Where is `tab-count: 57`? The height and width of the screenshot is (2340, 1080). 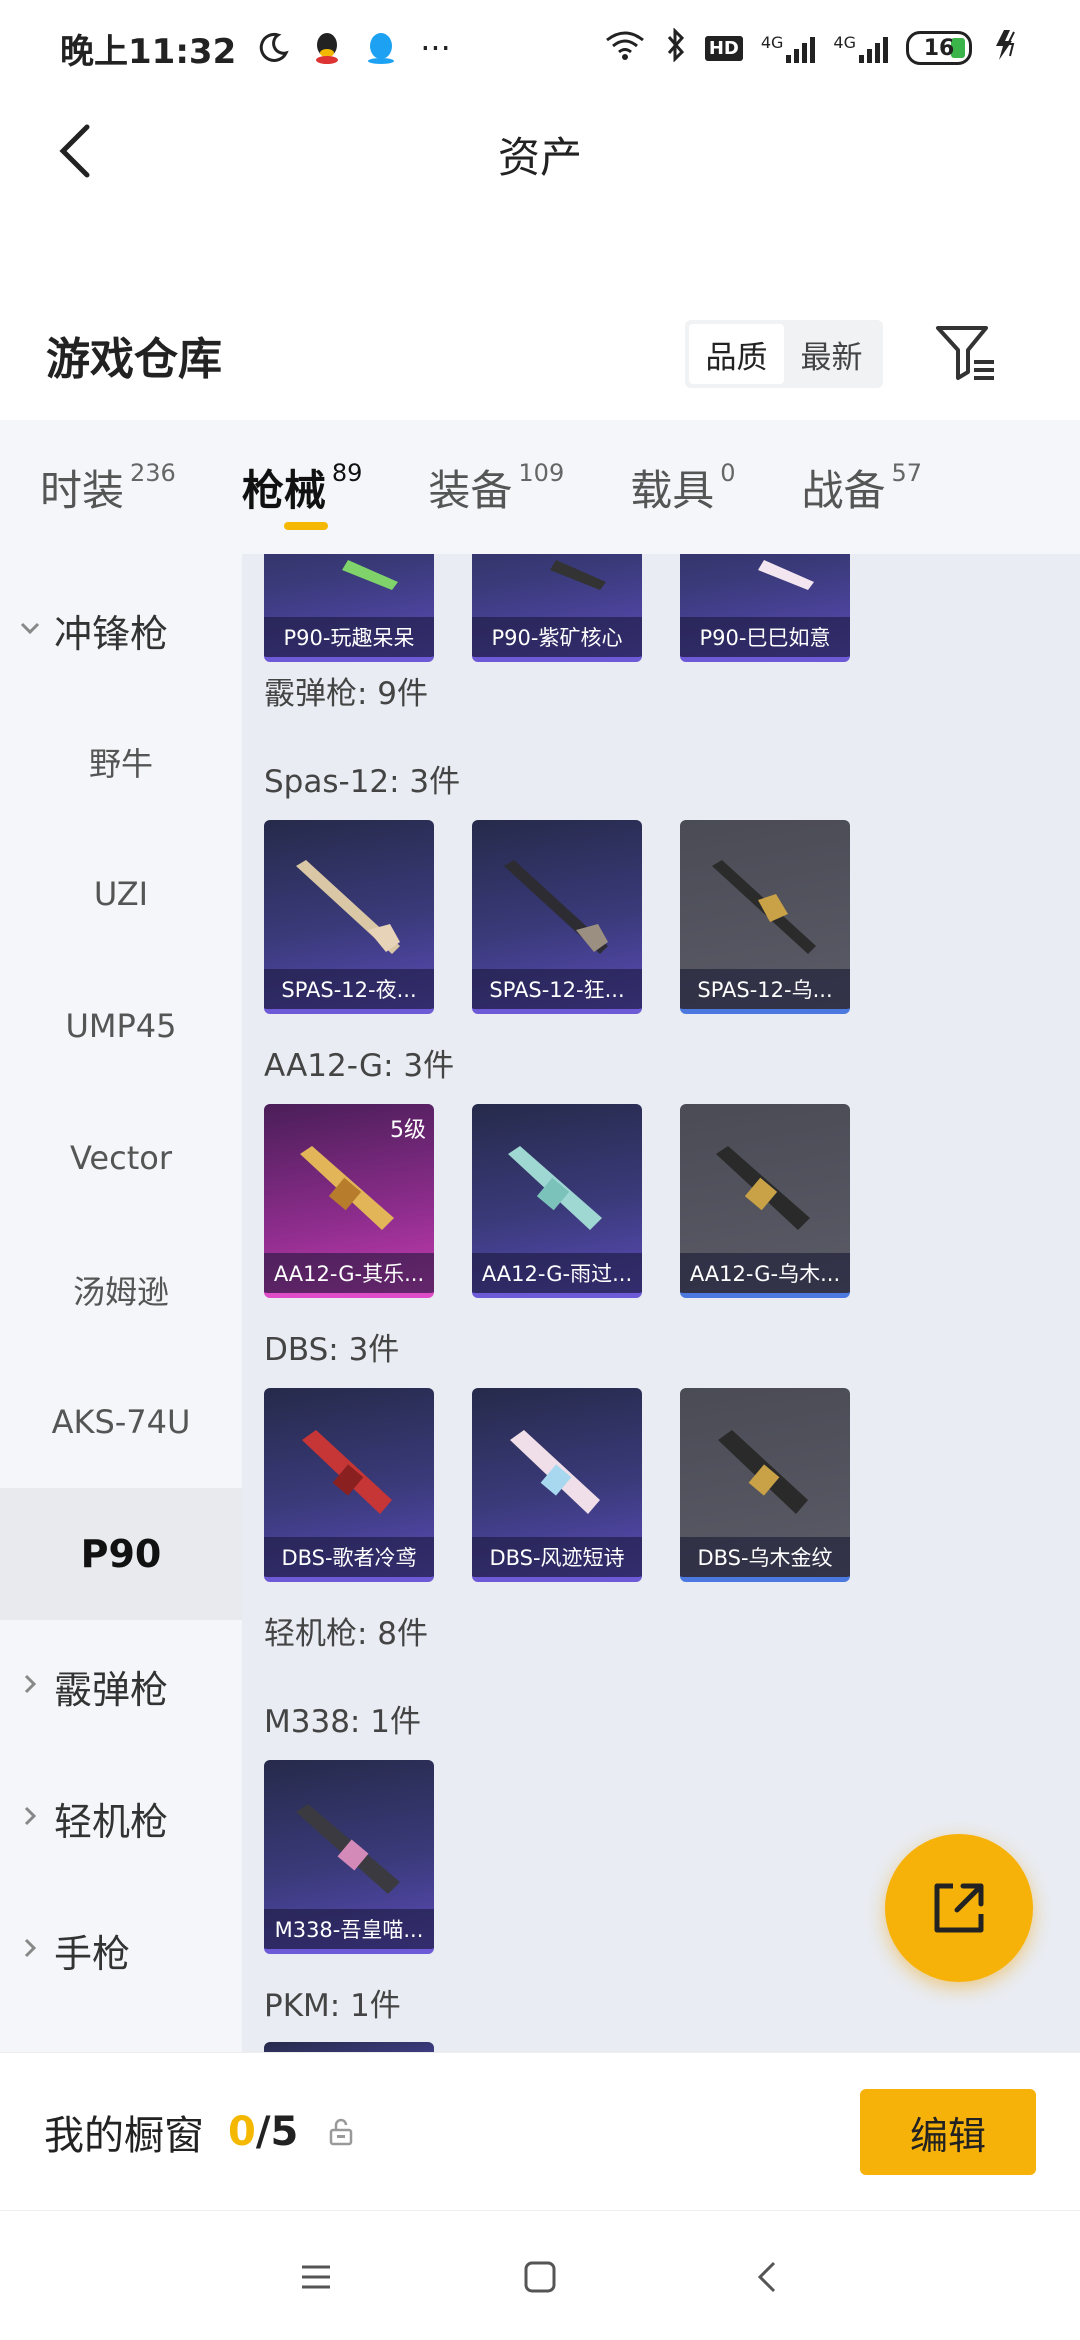
tab-count: 57 is located at coordinates (907, 473).